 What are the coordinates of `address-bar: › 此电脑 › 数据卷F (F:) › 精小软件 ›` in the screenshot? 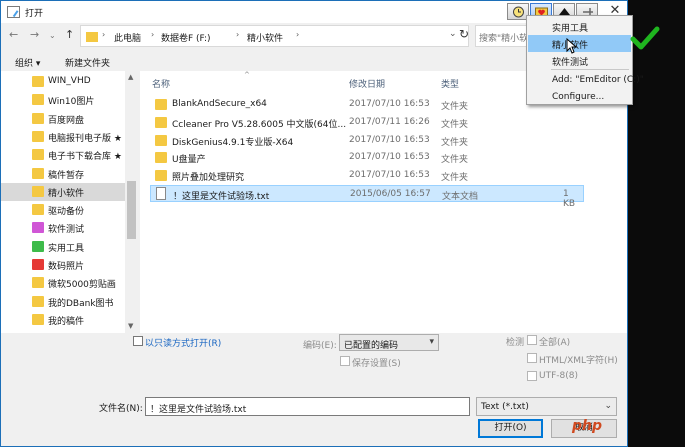 It's located at (274, 36).